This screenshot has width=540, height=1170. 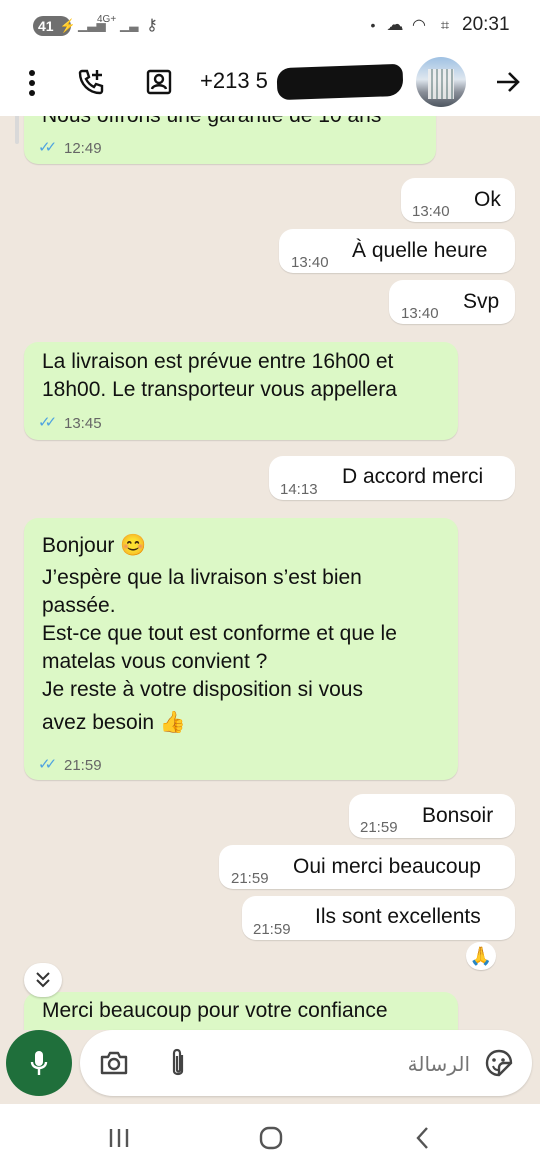 What do you see at coordinates (270, 25) in the screenshot?
I see `status-bar: 41 ⚡ ▁▃▅ 4G+ ▁▃ ⚷ • ☁ ◠ ⌗ 20:31` at bounding box center [270, 25].